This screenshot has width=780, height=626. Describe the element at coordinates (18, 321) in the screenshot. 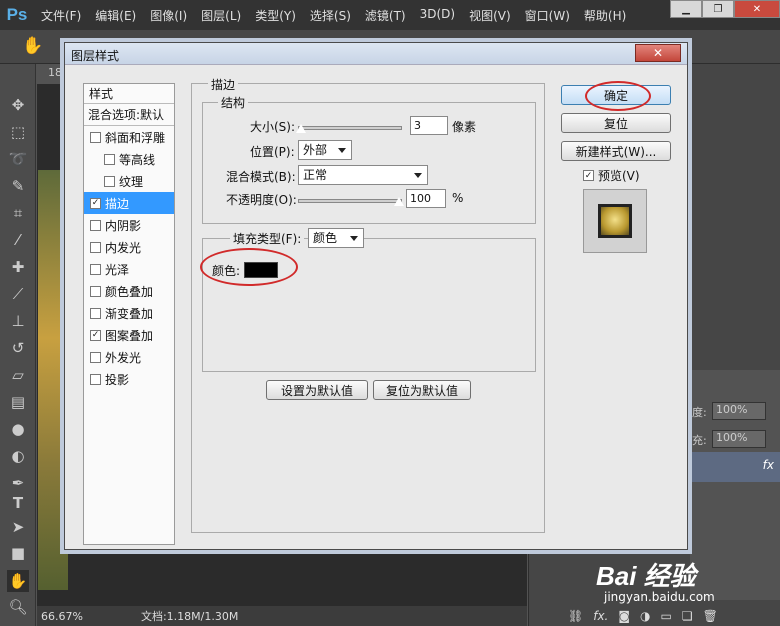

I see `clone-stamp-icon: ⊥` at that location.